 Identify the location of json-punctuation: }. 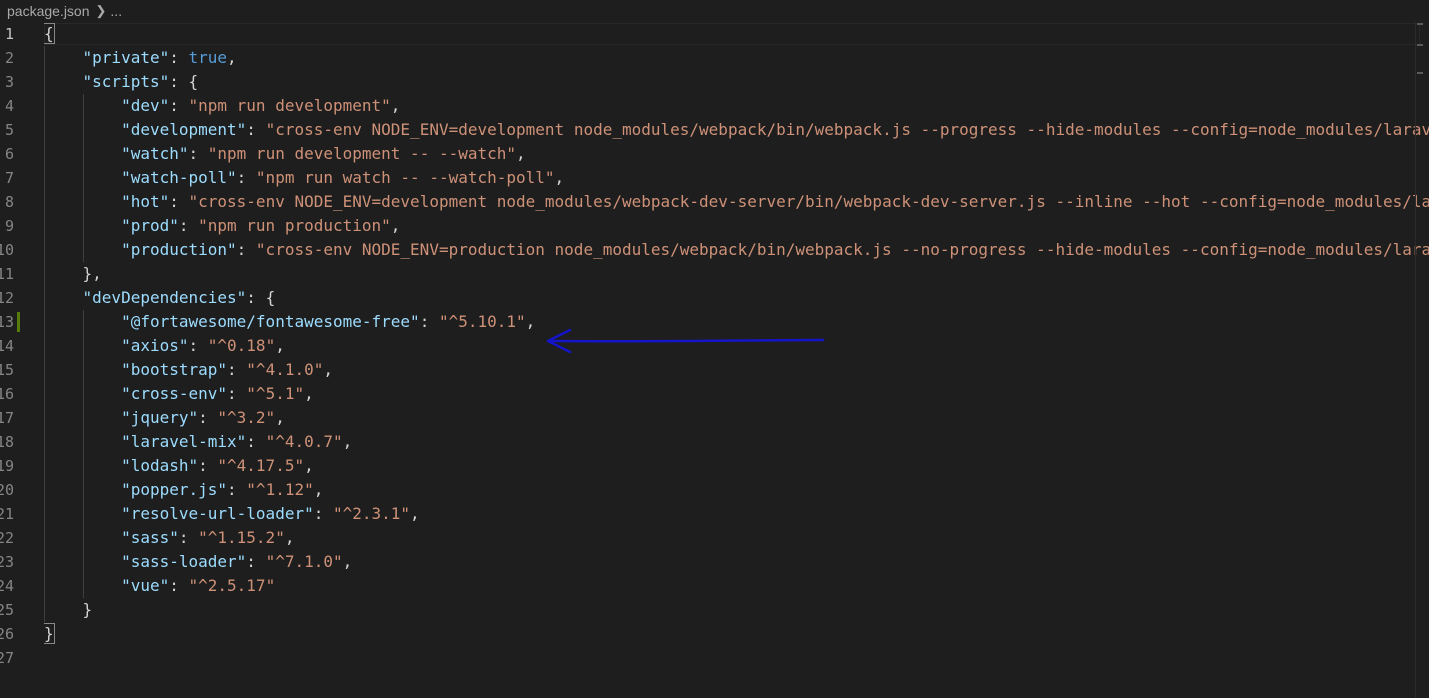
(49, 633).